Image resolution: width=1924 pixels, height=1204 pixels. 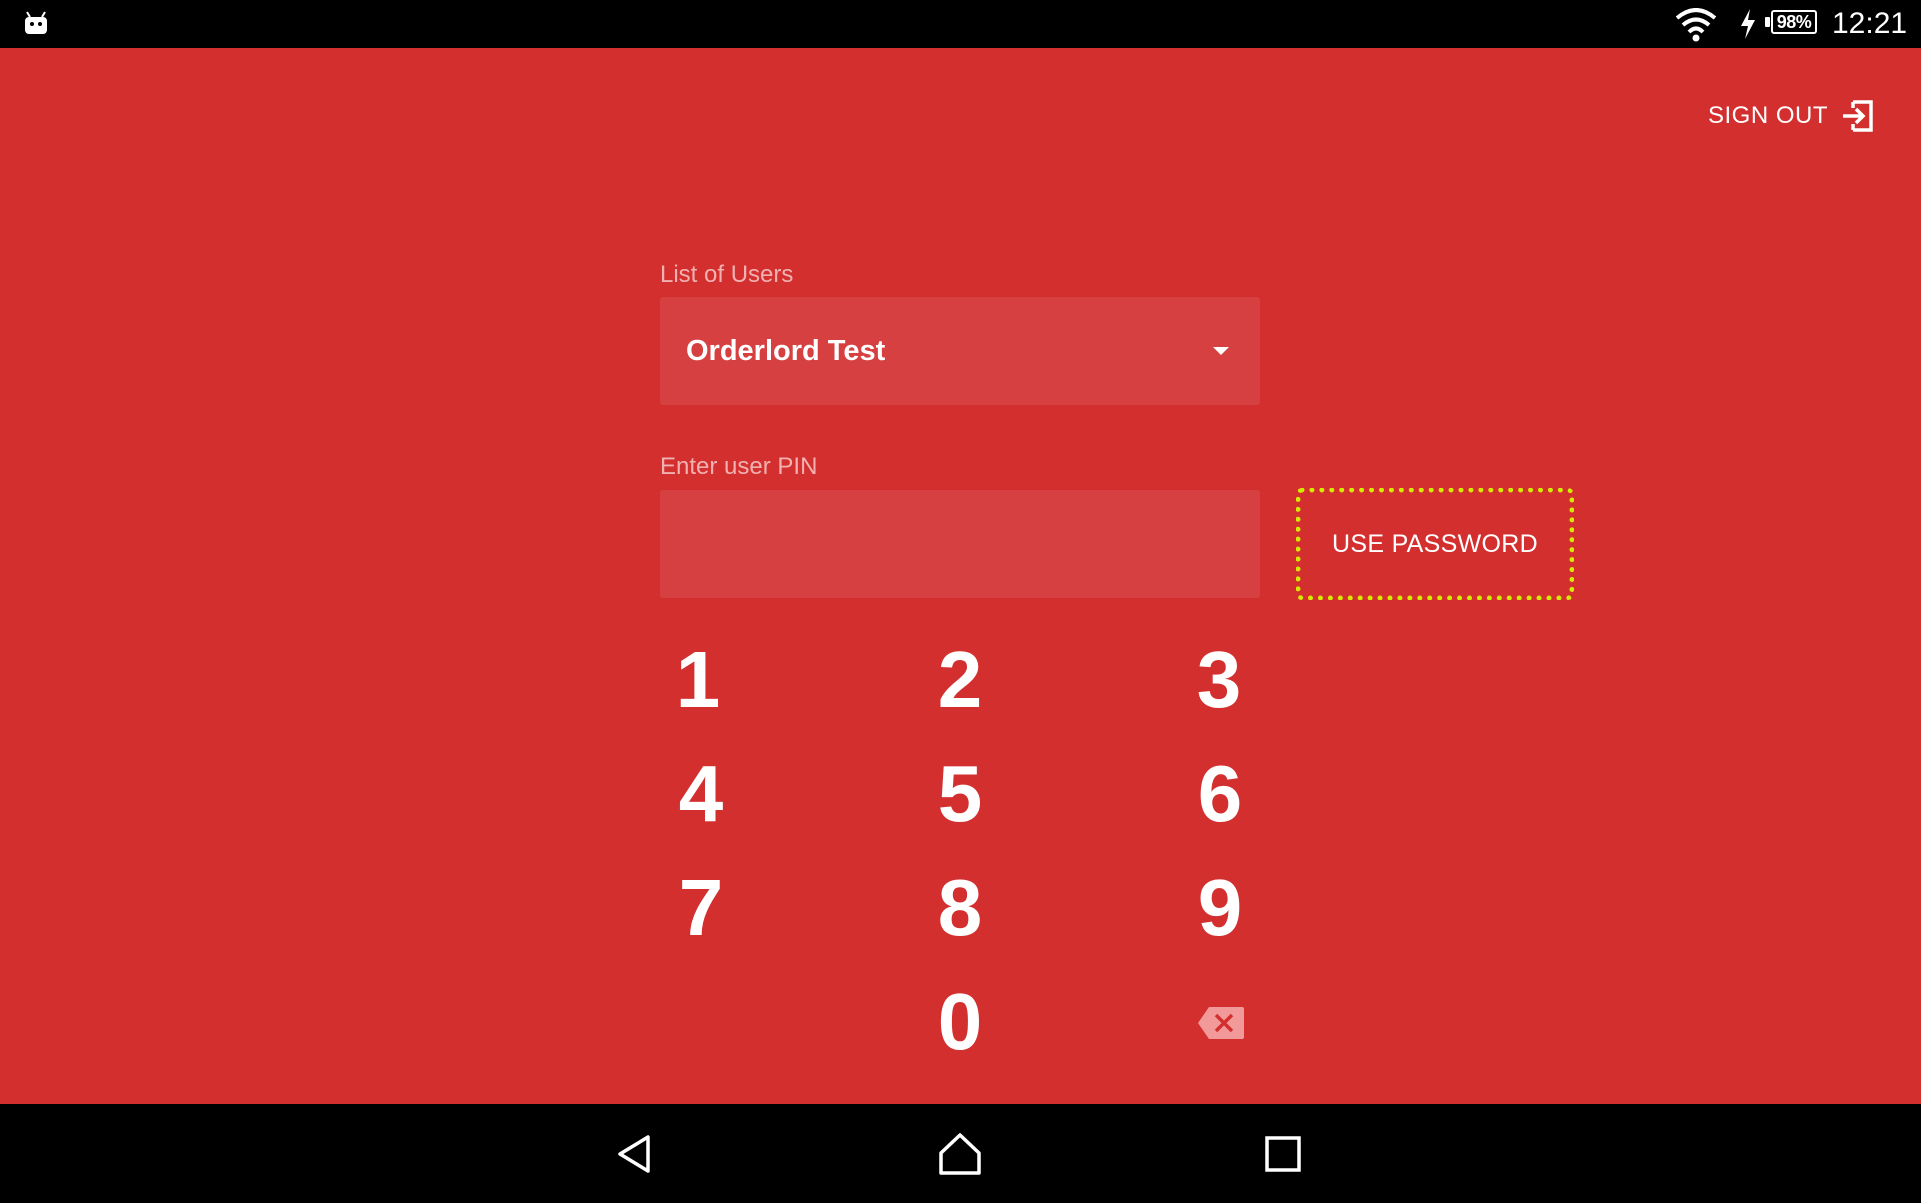 What do you see at coordinates (1221, 351) in the screenshot?
I see `chevron-down-icon` at bounding box center [1221, 351].